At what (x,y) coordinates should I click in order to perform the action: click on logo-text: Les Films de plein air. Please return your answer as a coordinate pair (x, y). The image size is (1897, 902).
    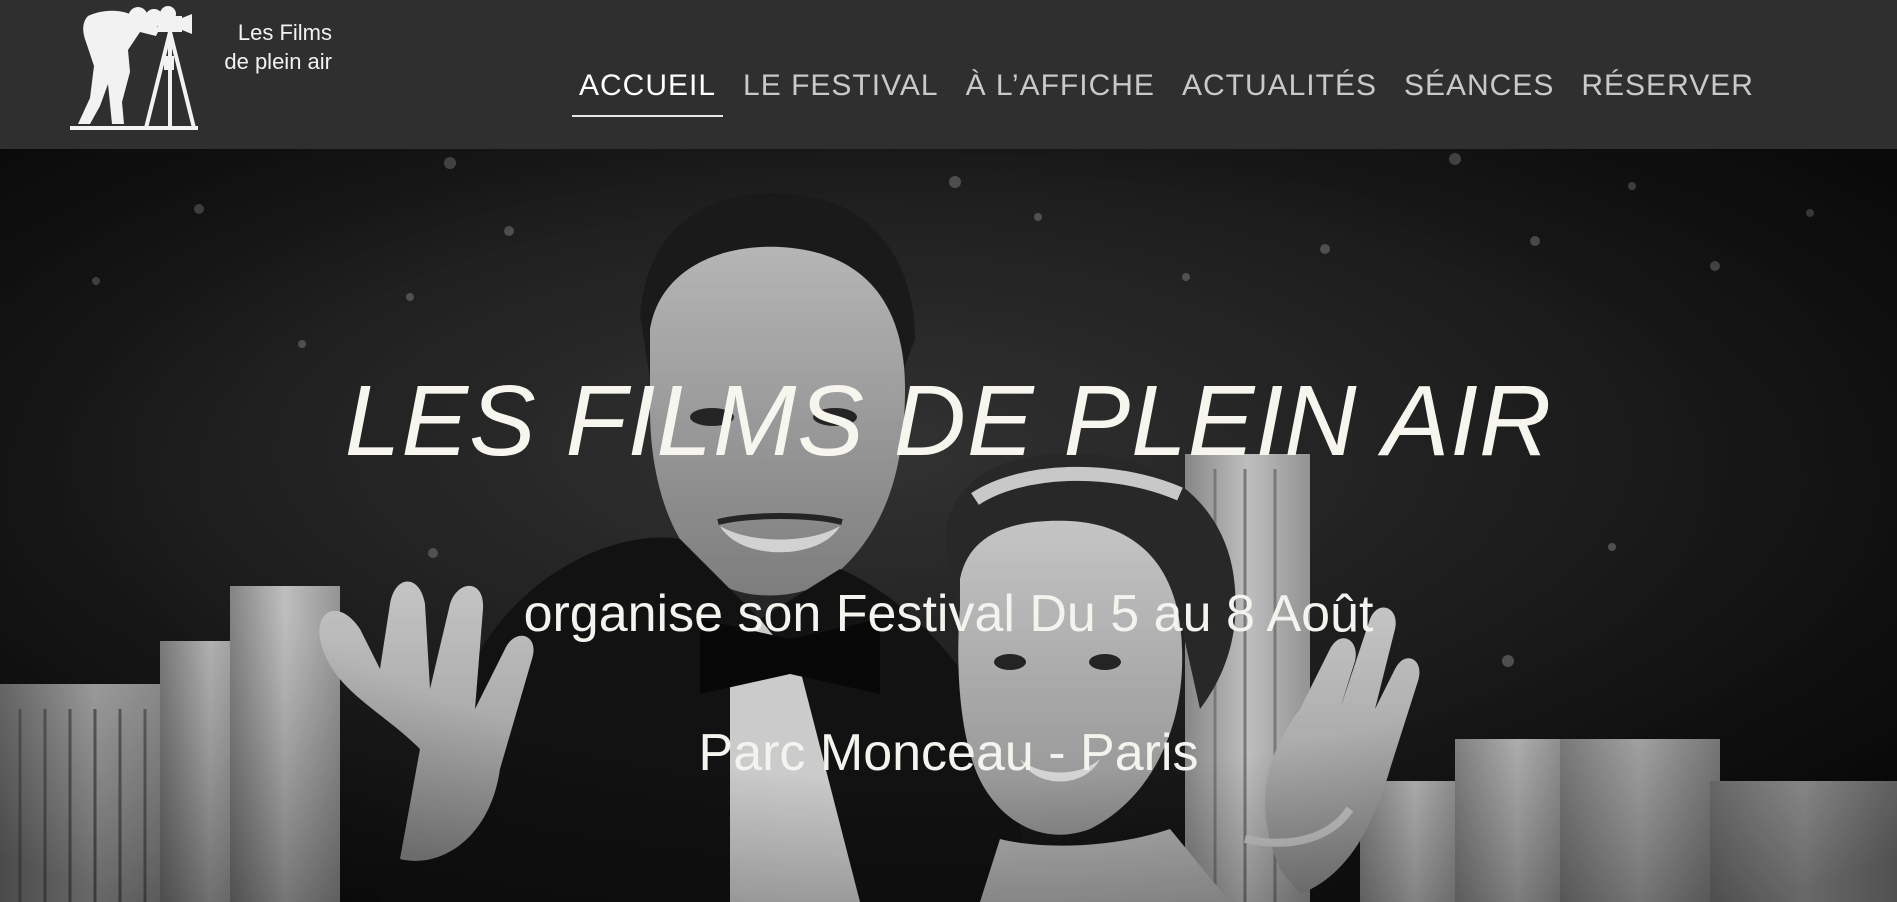
    Looking at the image, I should click on (257, 47).